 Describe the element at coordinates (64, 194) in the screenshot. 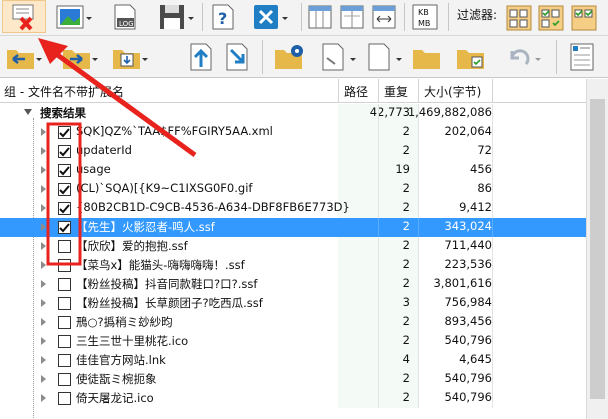

I see `annotation-box` at that location.